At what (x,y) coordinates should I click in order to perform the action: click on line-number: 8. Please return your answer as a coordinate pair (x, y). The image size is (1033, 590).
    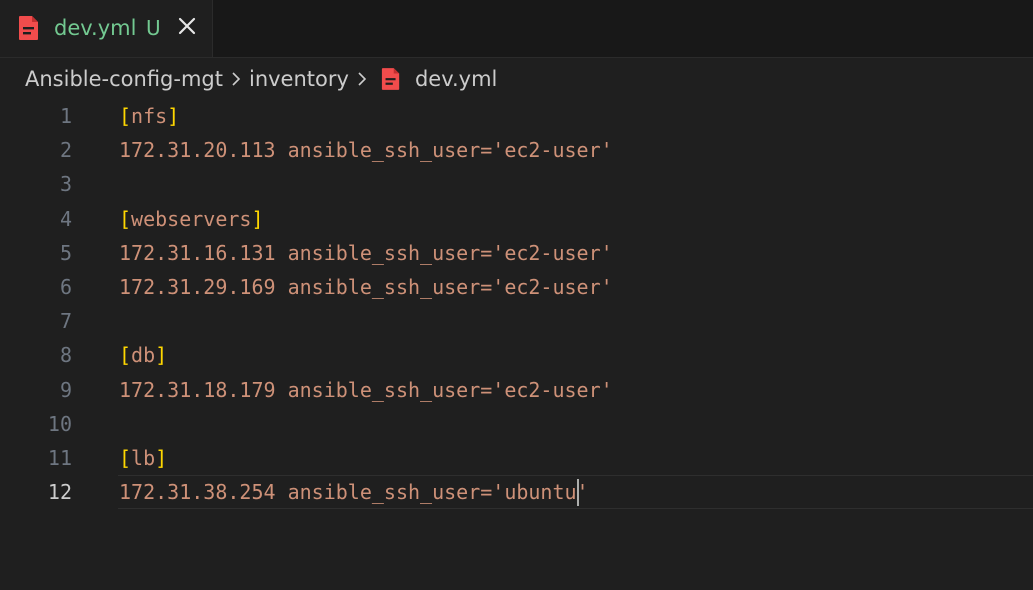
    Looking at the image, I should click on (65, 355).